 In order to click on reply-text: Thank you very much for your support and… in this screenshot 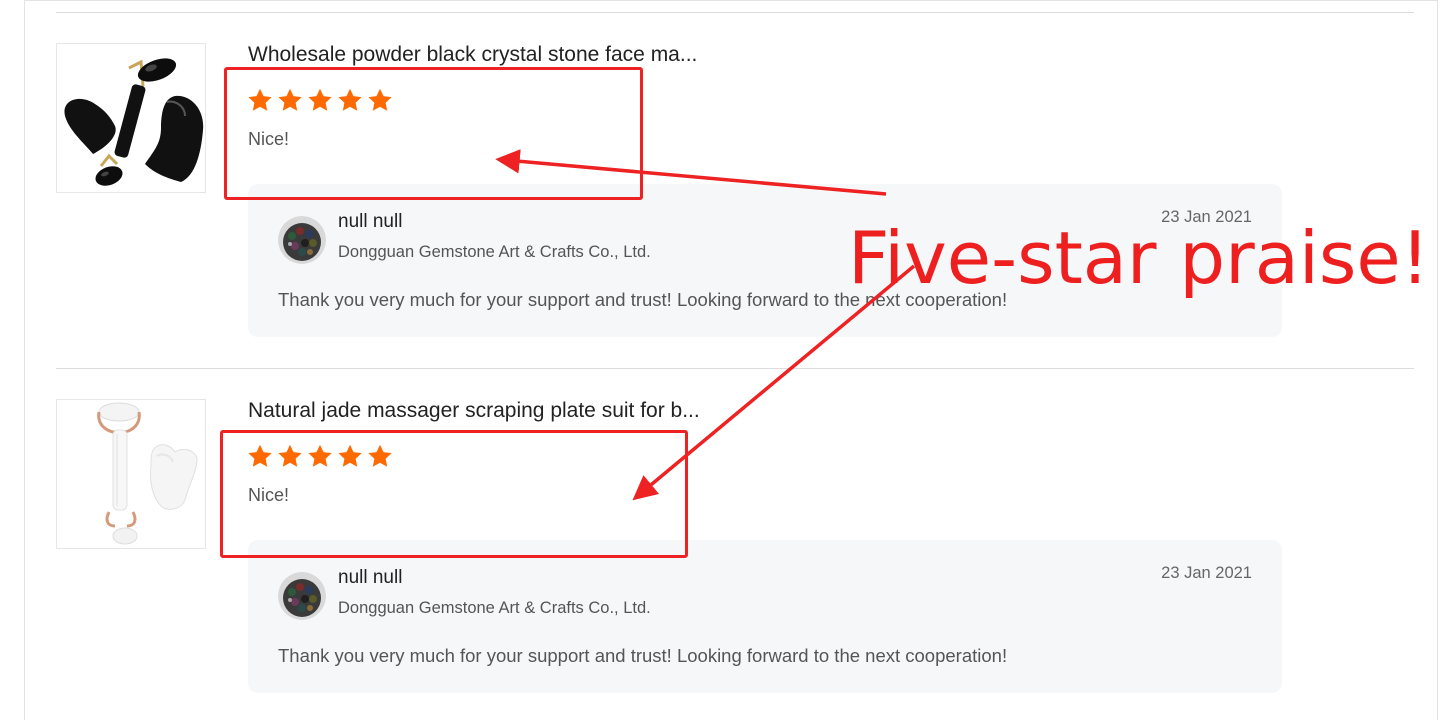, I will do `click(643, 655)`.